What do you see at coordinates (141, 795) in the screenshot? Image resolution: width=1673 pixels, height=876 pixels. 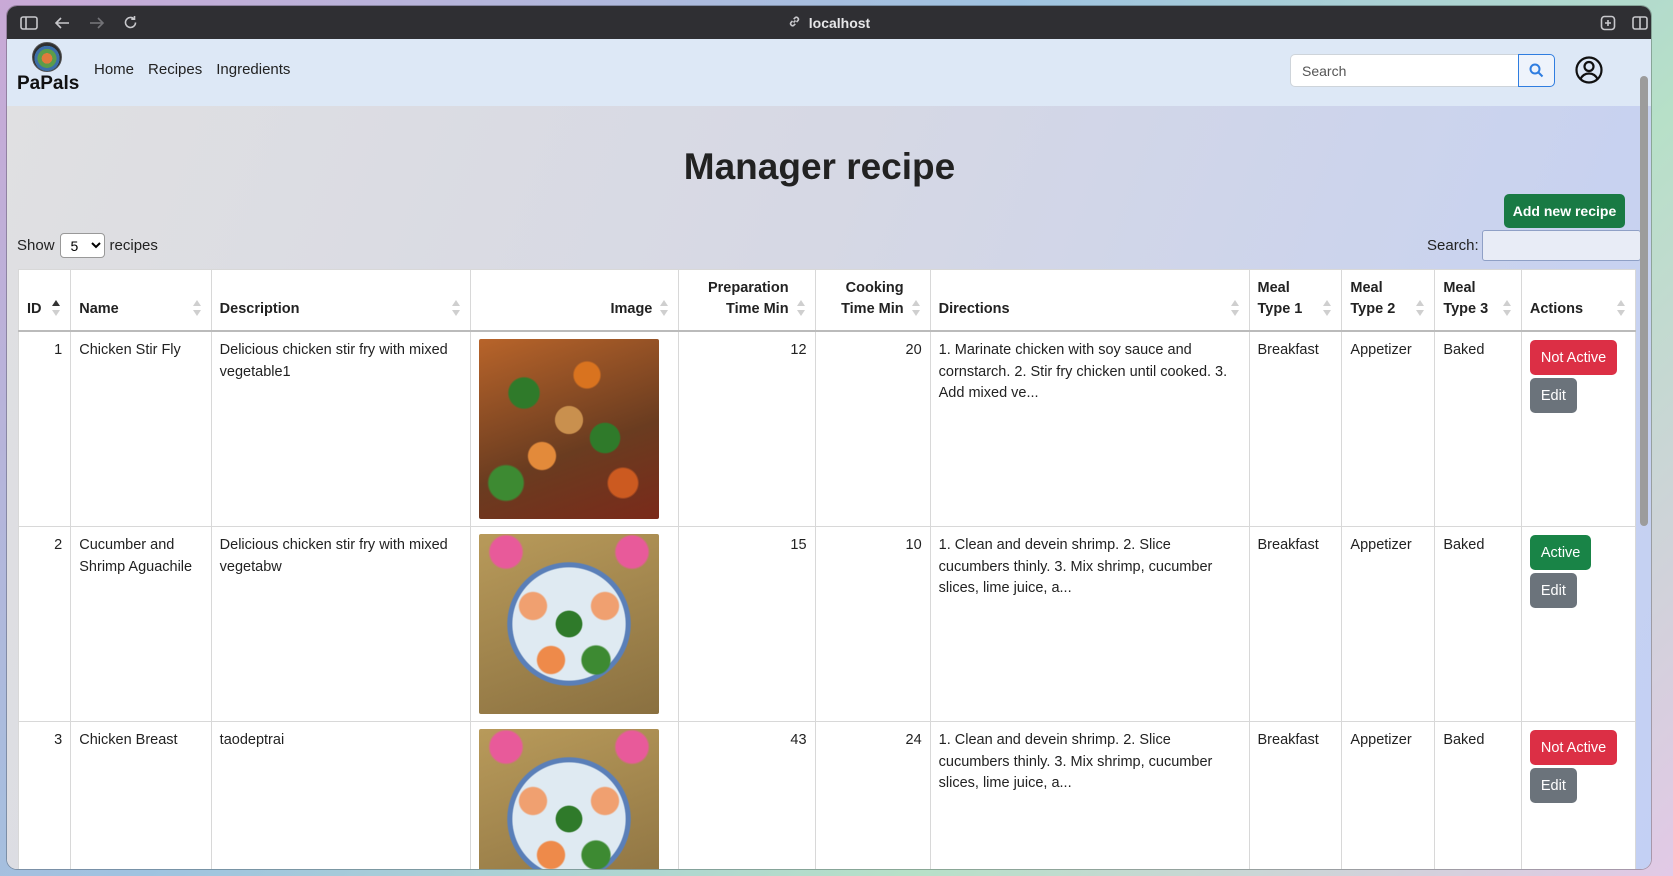 I see `cell-name: Chicken Breast` at bounding box center [141, 795].